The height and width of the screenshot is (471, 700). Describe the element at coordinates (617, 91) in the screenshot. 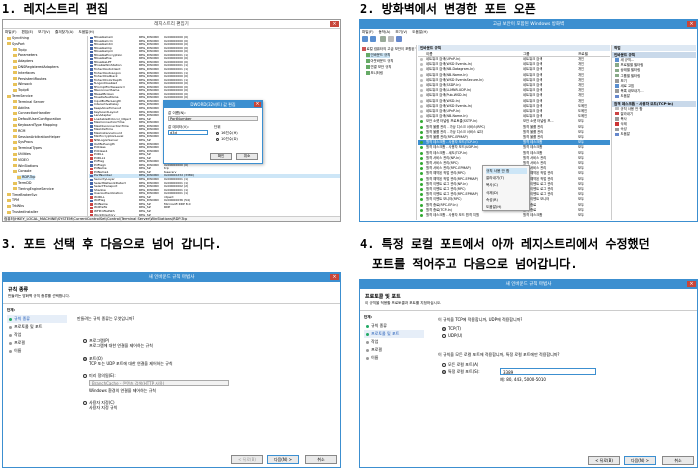

I see `action-icon` at that location.